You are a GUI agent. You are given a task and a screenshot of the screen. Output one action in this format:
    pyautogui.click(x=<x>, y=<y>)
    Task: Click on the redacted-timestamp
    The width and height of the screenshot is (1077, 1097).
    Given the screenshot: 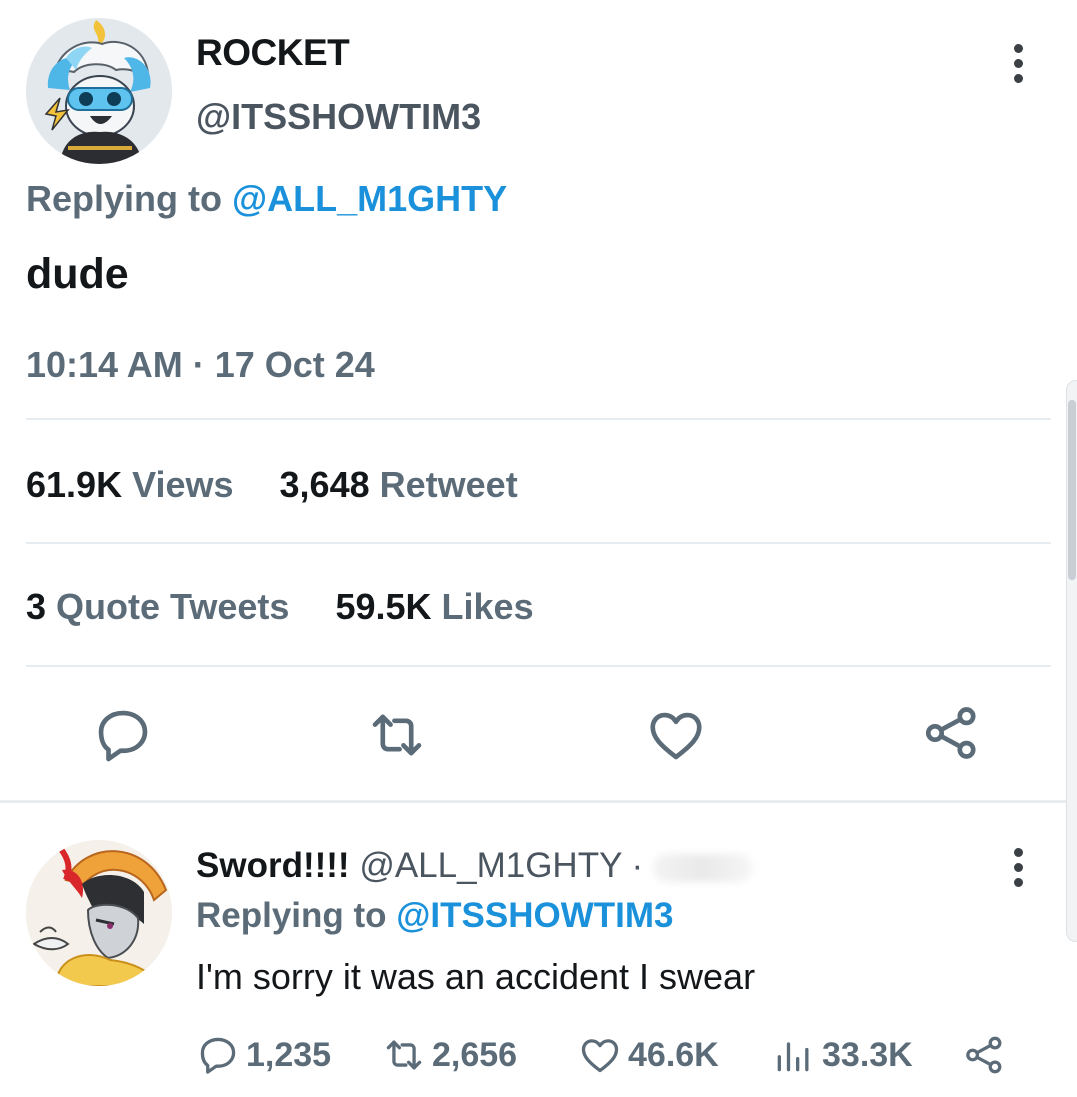 What is the action you would take?
    pyautogui.click(x=702, y=867)
    